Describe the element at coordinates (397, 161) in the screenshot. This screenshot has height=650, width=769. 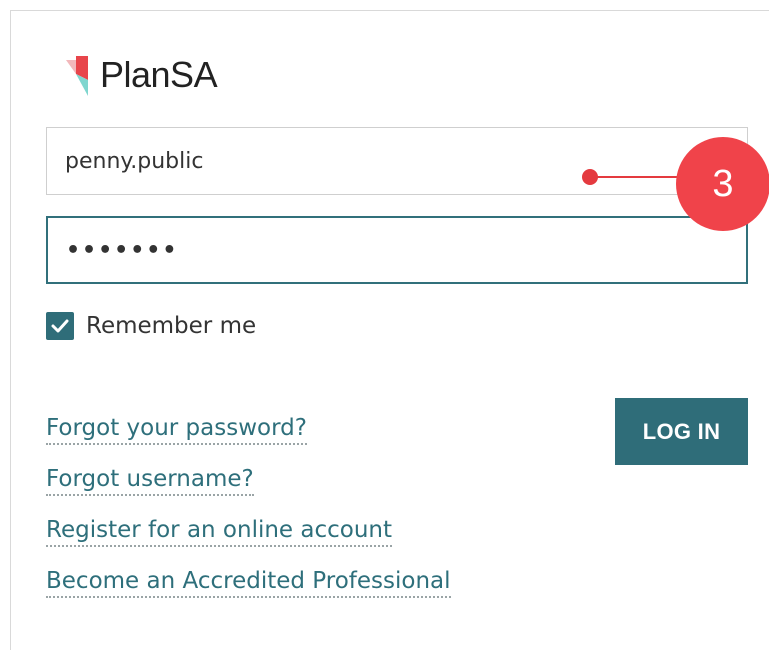
I see `username-field: penny.public` at that location.